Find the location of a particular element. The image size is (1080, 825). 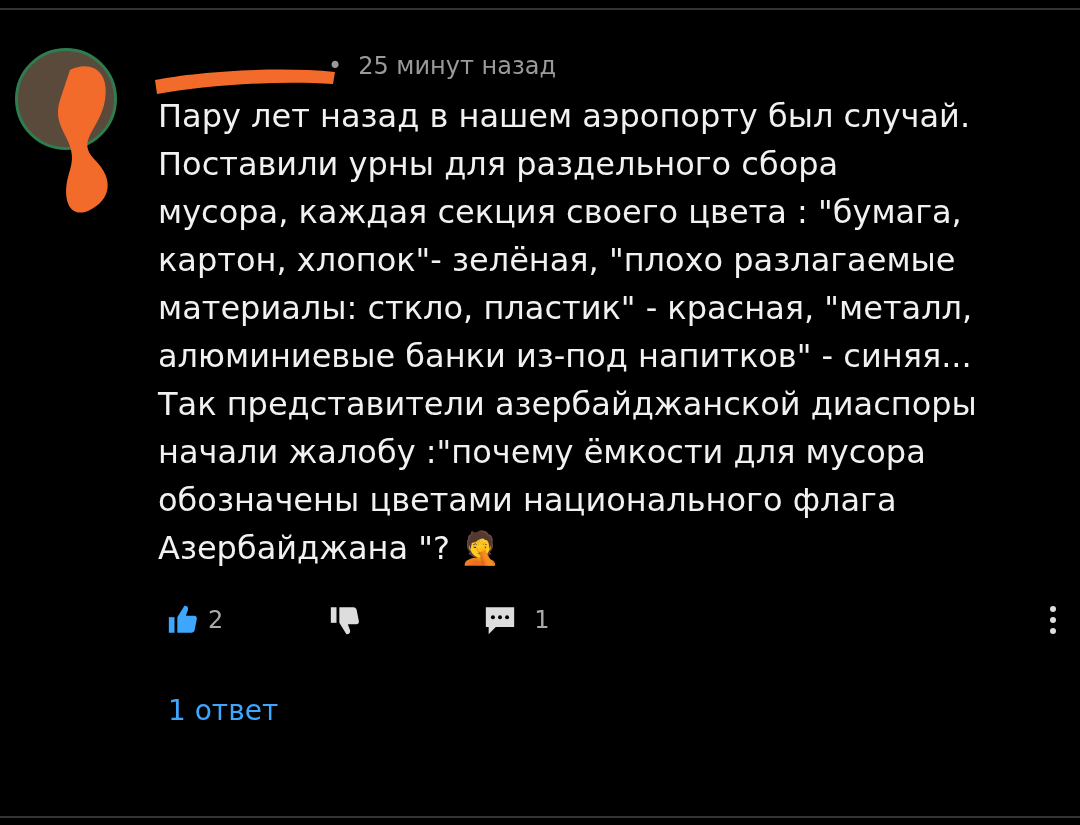

timestamp: 25 минут назад is located at coordinates (457, 66).